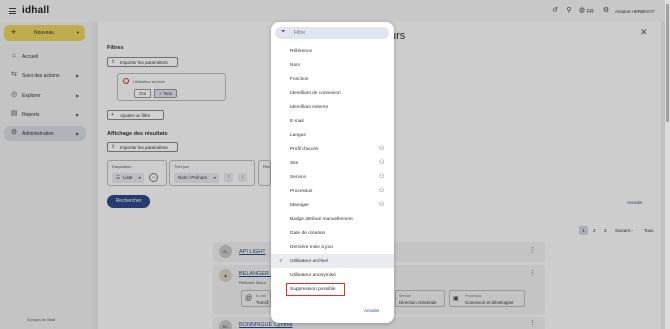 The width and height of the screenshot is (670, 329). What do you see at coordinates (309, 261) in the screenshot?
I see `dropdown-option-label: Utilisateur archivé` at bounding box center [309, 261].